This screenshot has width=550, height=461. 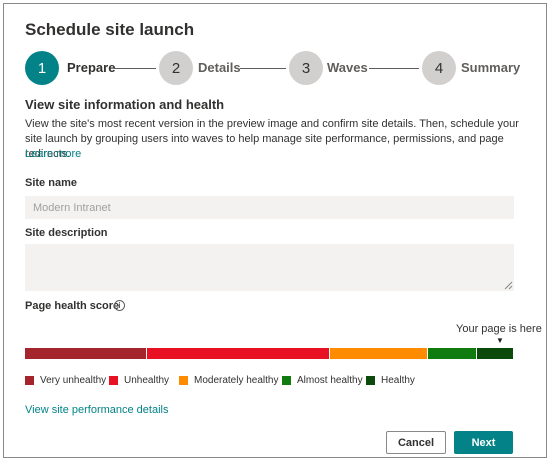 I want to click on section-heading: View site information and health, so click(x=125, y=104).